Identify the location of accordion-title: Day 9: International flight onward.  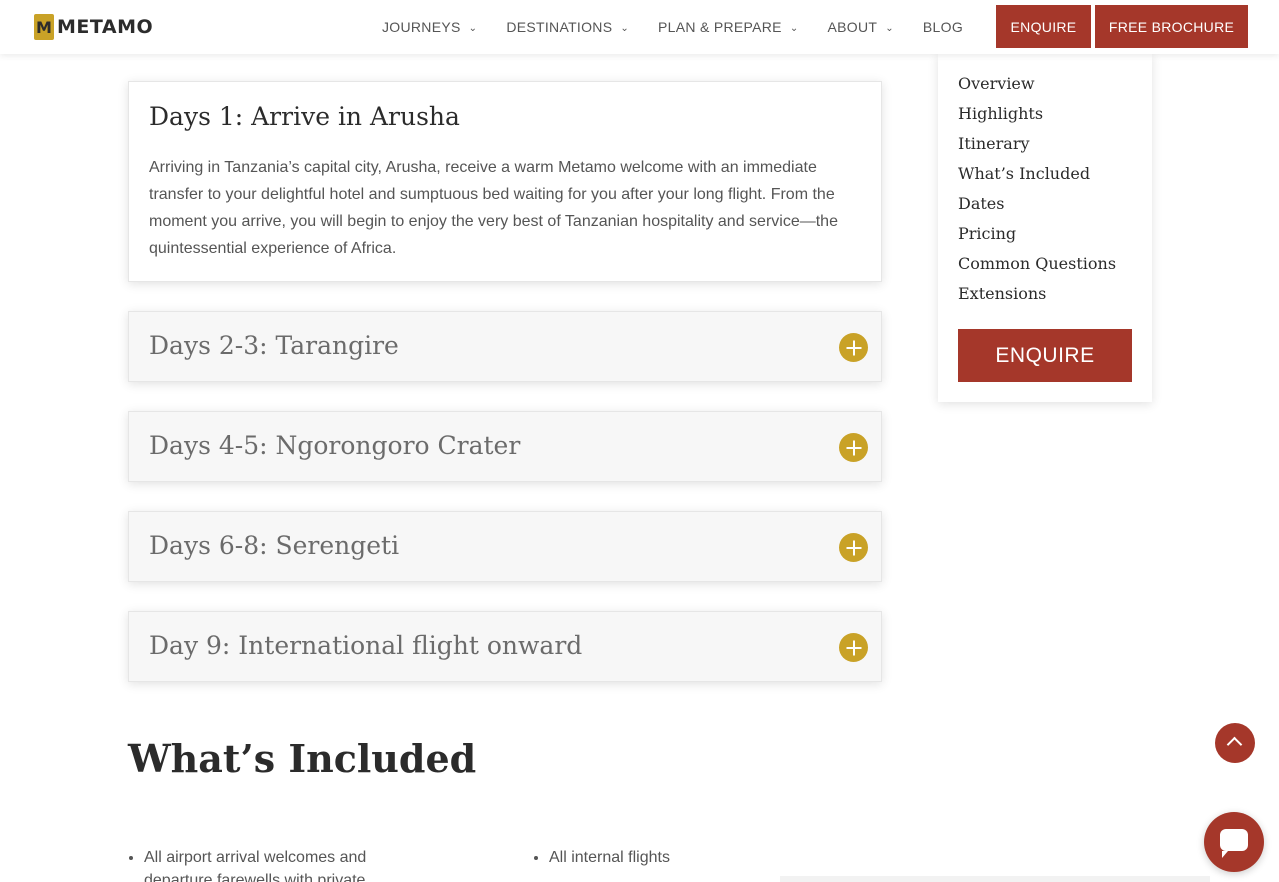
(365, 645).